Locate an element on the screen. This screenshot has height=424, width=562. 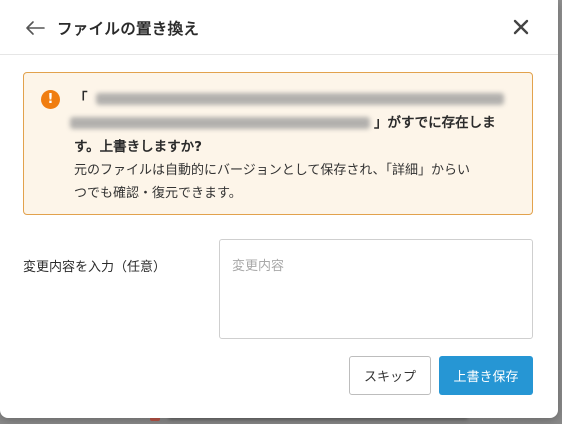
back-button is located at coordinates (35, 28).